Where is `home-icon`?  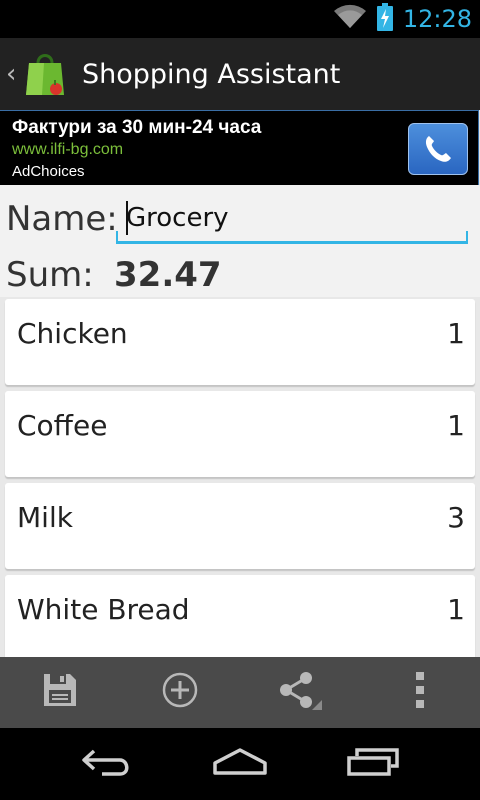
home-icon is located at coordinates (240, 764).